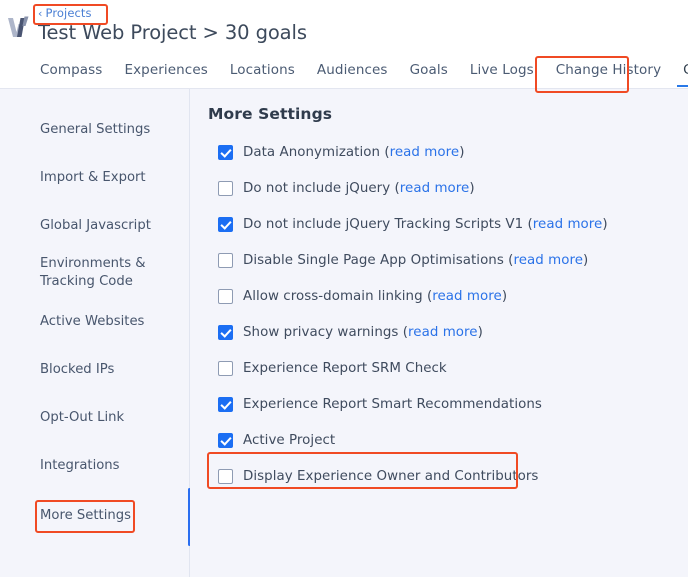 The image size is (688, 577). I want to click on checkbox-display-experience-owner-and-contributors, so click(225, 476).